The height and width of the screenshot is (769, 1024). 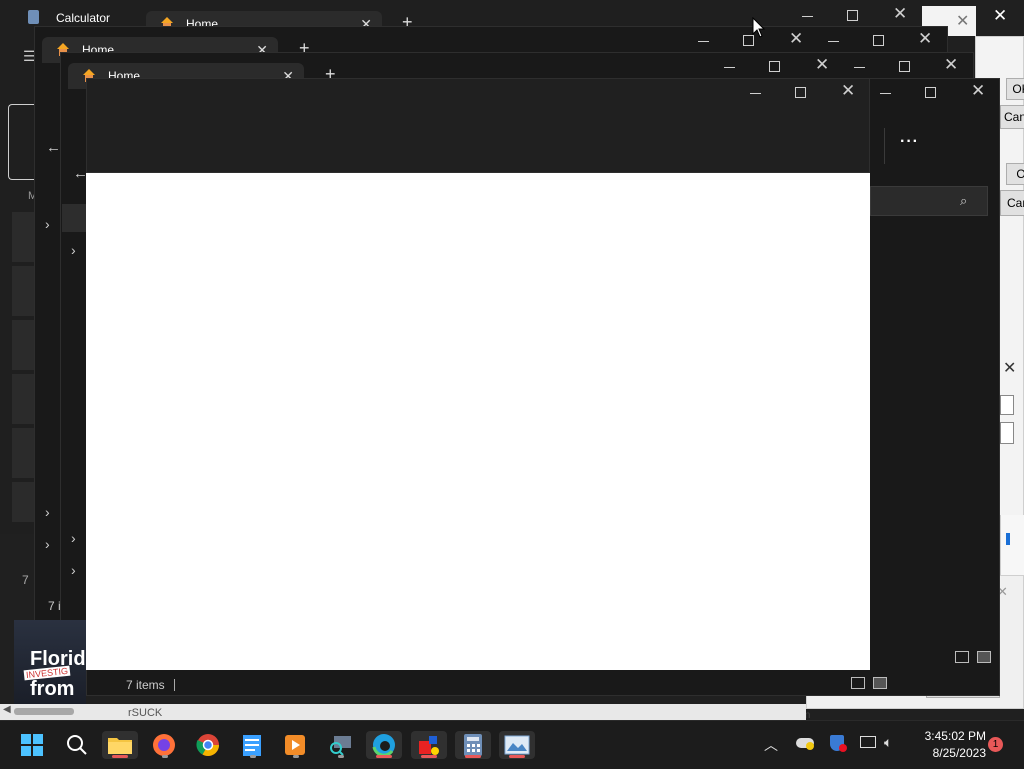 I want to click on firefox-icon, so click(x=164, y=745).